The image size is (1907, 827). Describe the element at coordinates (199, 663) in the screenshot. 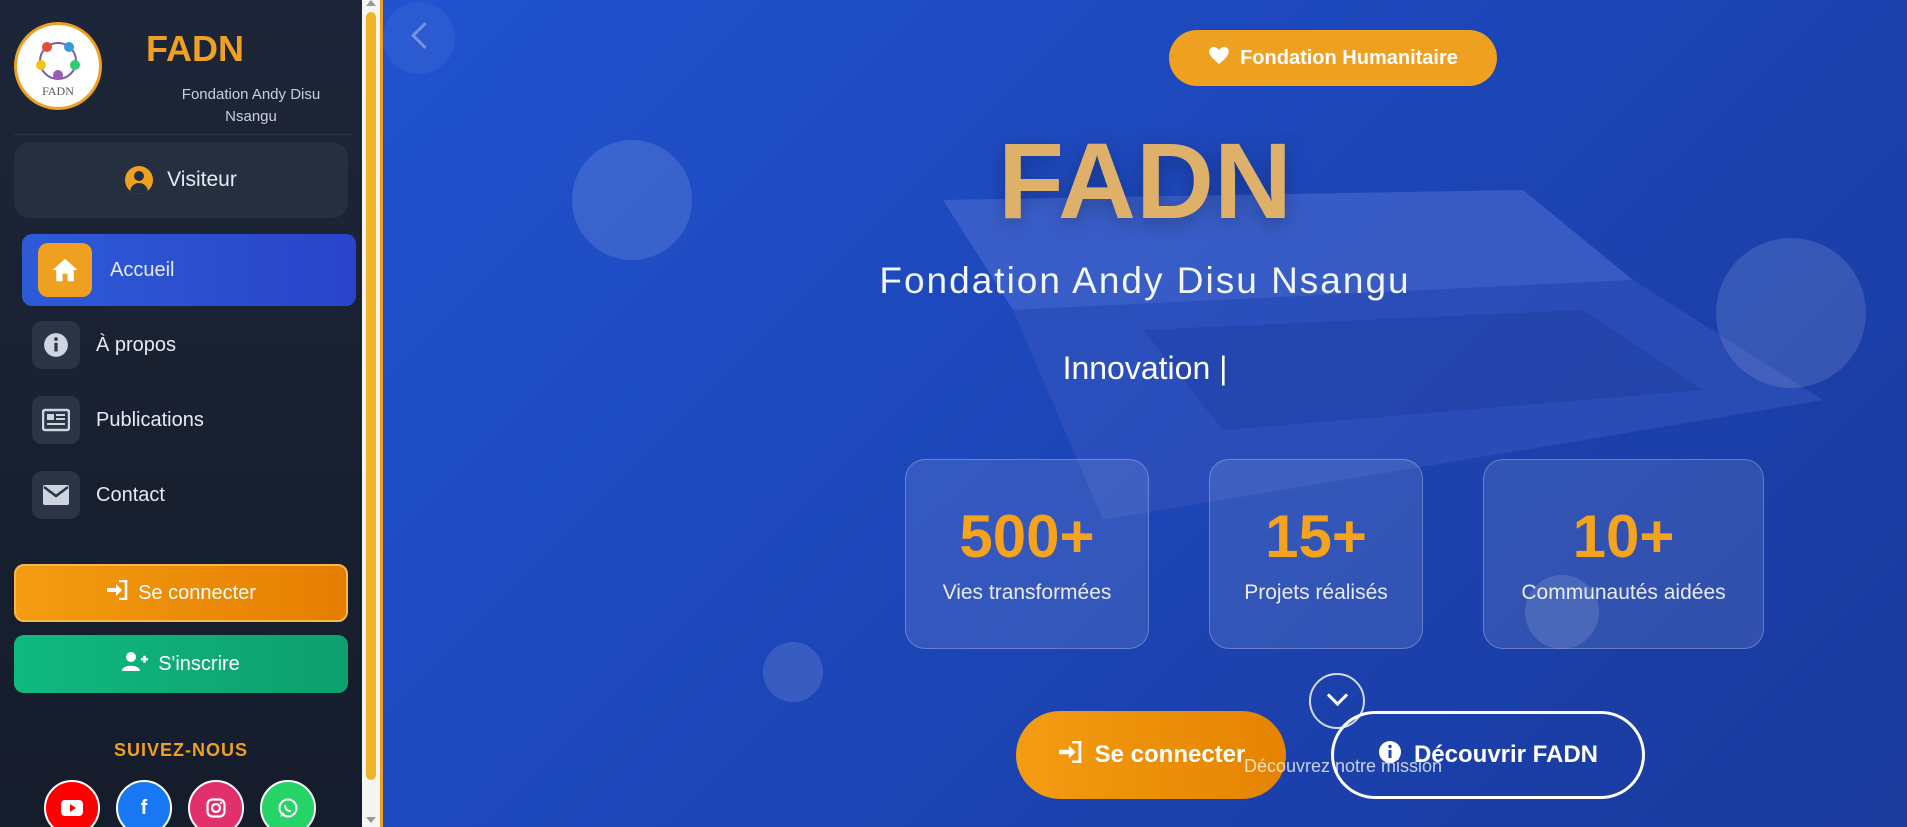

I see `sidebar-signup-label: S'inscrire` at that location.